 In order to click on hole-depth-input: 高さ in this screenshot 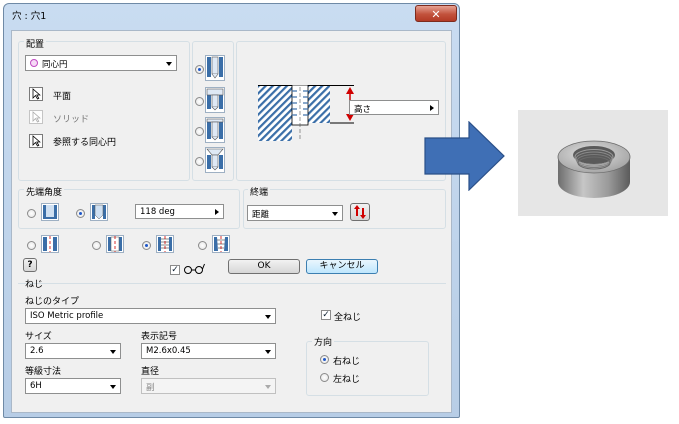, I will do `click(394, 107)`.